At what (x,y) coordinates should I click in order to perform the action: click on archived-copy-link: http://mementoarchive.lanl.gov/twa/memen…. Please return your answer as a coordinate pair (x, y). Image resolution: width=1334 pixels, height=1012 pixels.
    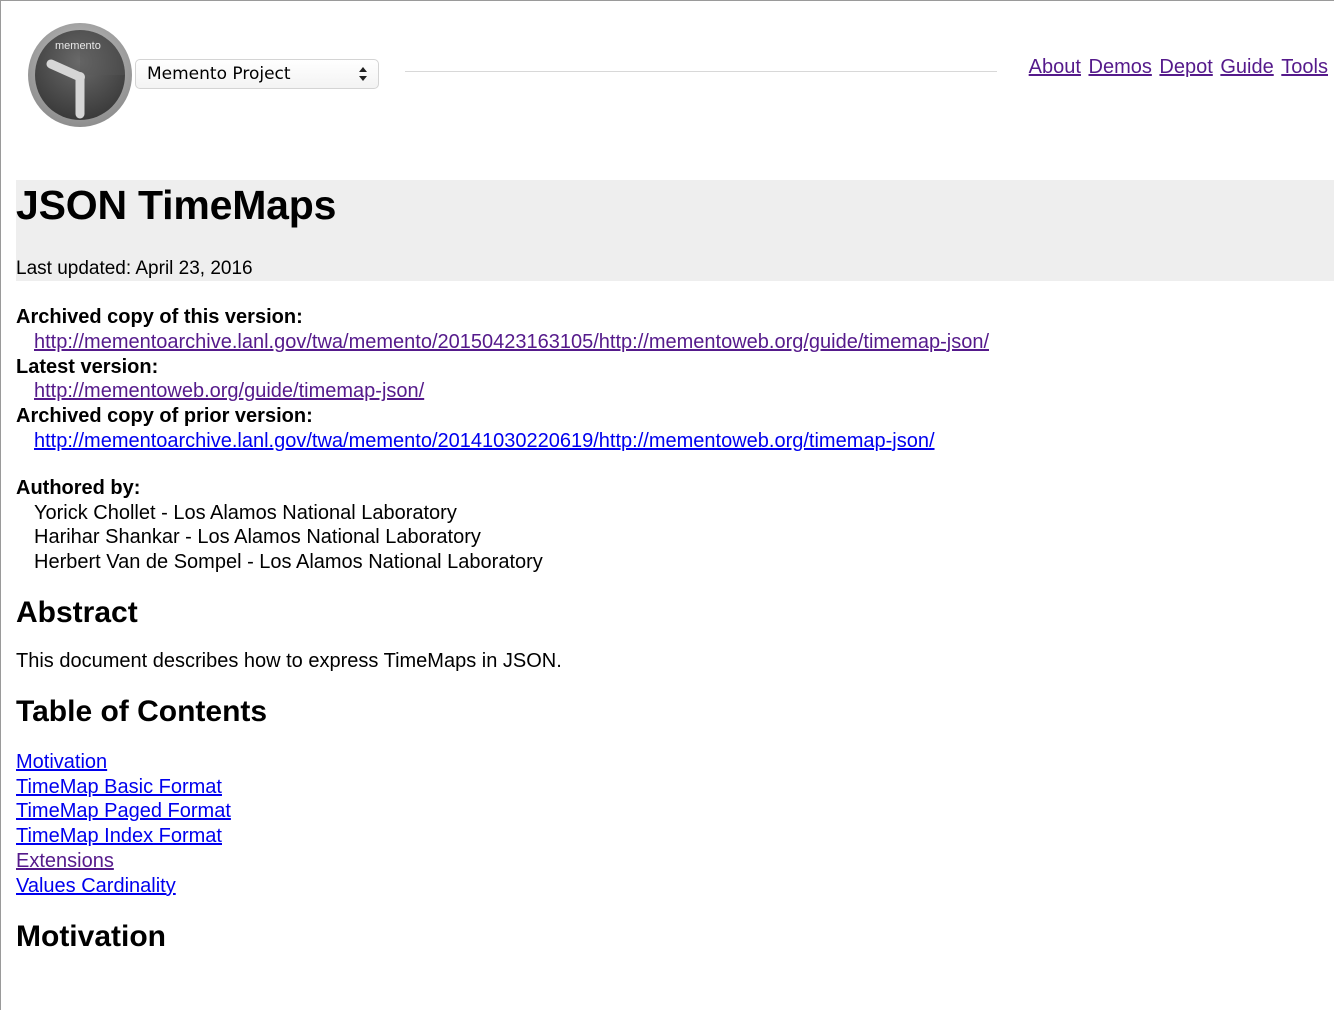
    Looking at the image, I should click on (511, 342).